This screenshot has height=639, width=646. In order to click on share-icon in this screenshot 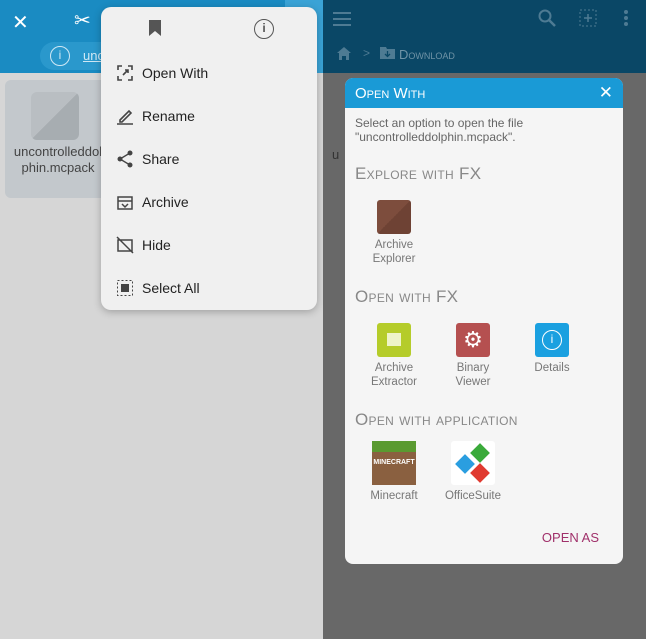, I will do `click(125, 158)`.